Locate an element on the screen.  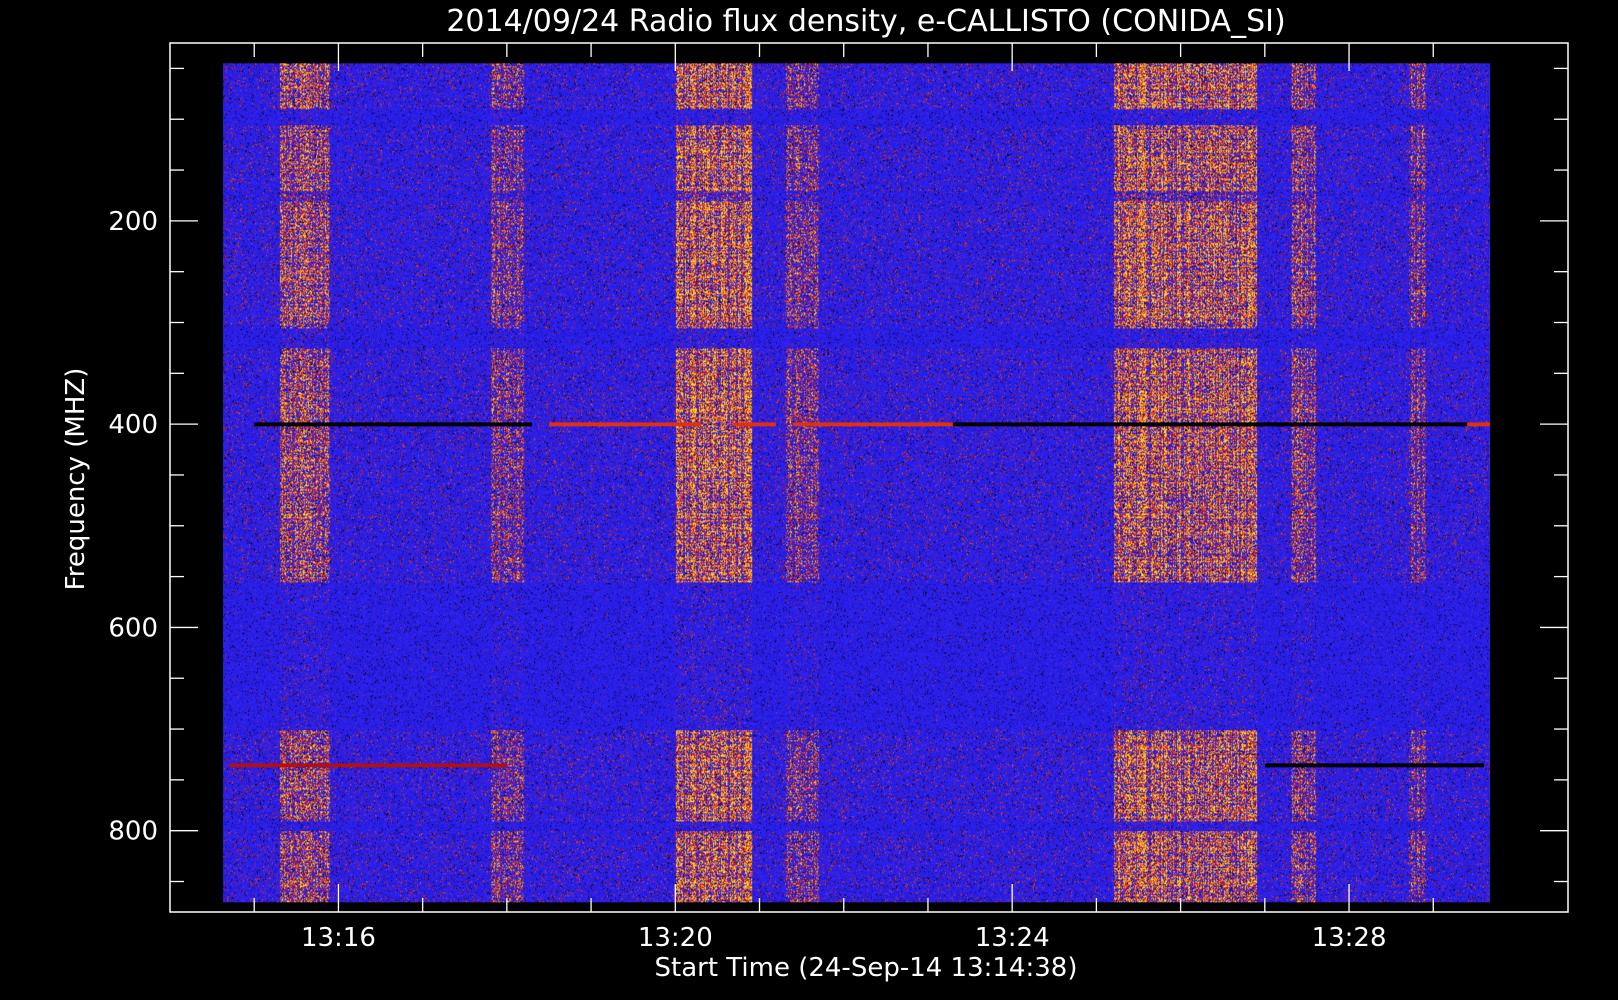
y-axis-label: Frequency (MHZ) is located at coordinates (76, 479).